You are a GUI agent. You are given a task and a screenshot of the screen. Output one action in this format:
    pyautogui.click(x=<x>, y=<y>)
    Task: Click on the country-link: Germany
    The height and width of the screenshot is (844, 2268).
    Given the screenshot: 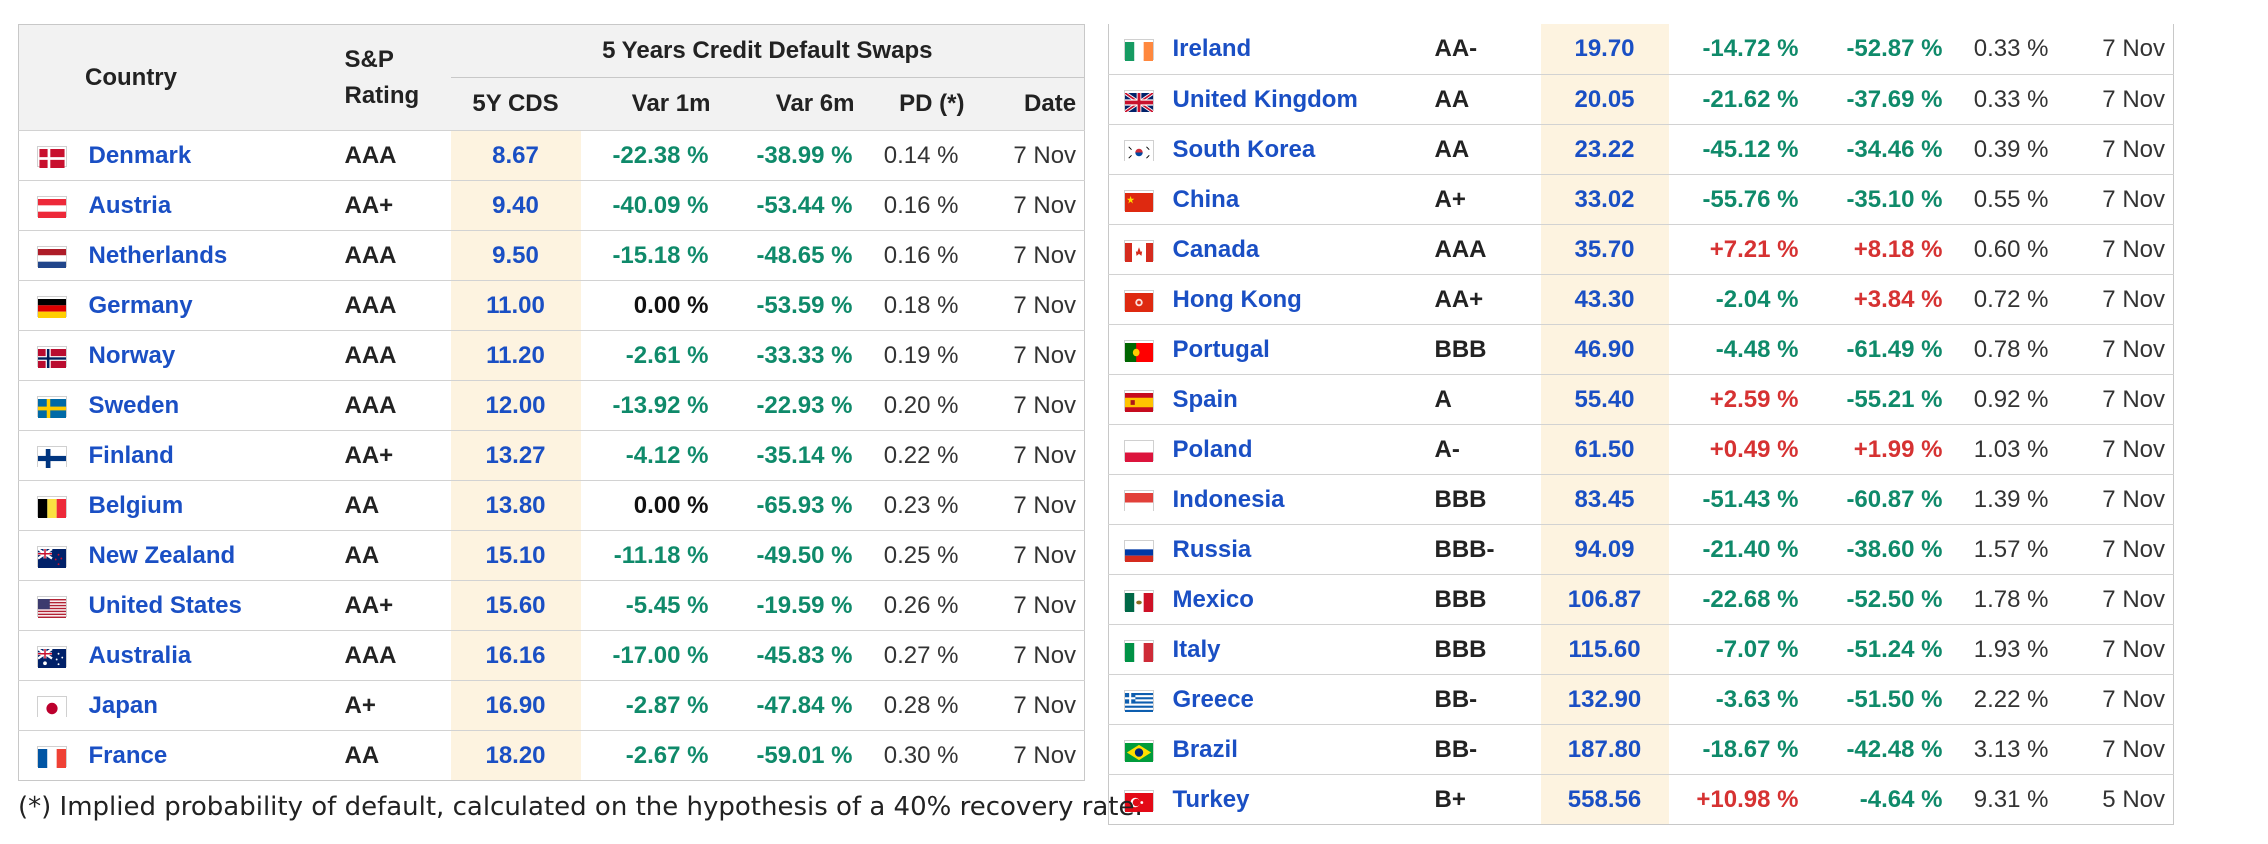 What is the action you would take?
    pyautogui.click(x=212, y=305)
    